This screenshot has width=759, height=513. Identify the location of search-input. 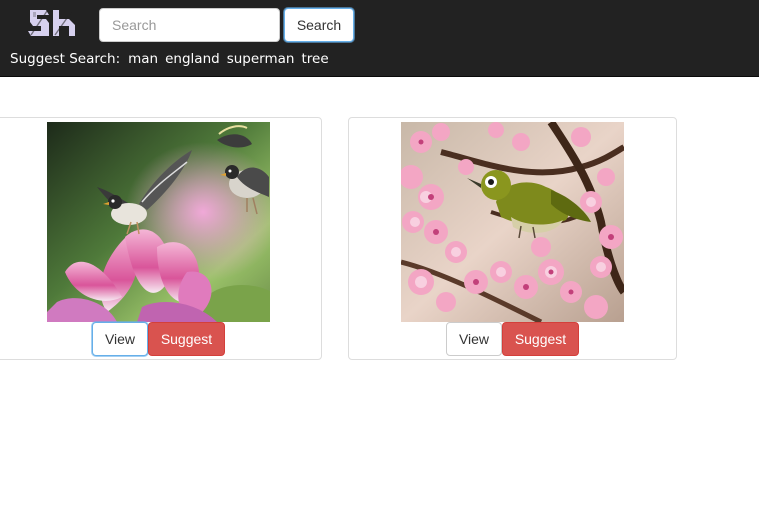
(189, 25).